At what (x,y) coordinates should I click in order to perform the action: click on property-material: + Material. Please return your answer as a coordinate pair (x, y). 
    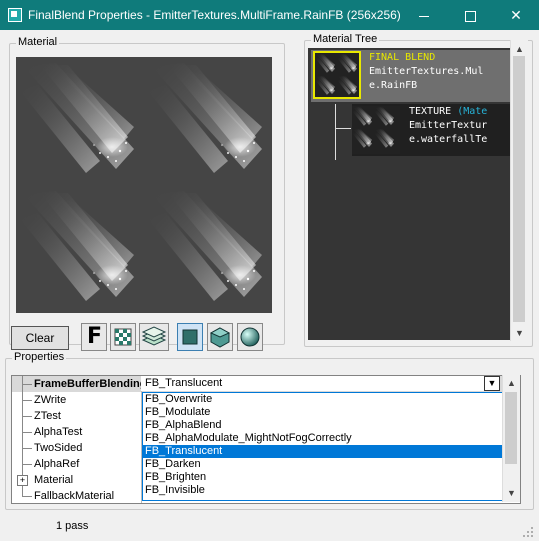
    Looking at the image, I should click on (77, 480).